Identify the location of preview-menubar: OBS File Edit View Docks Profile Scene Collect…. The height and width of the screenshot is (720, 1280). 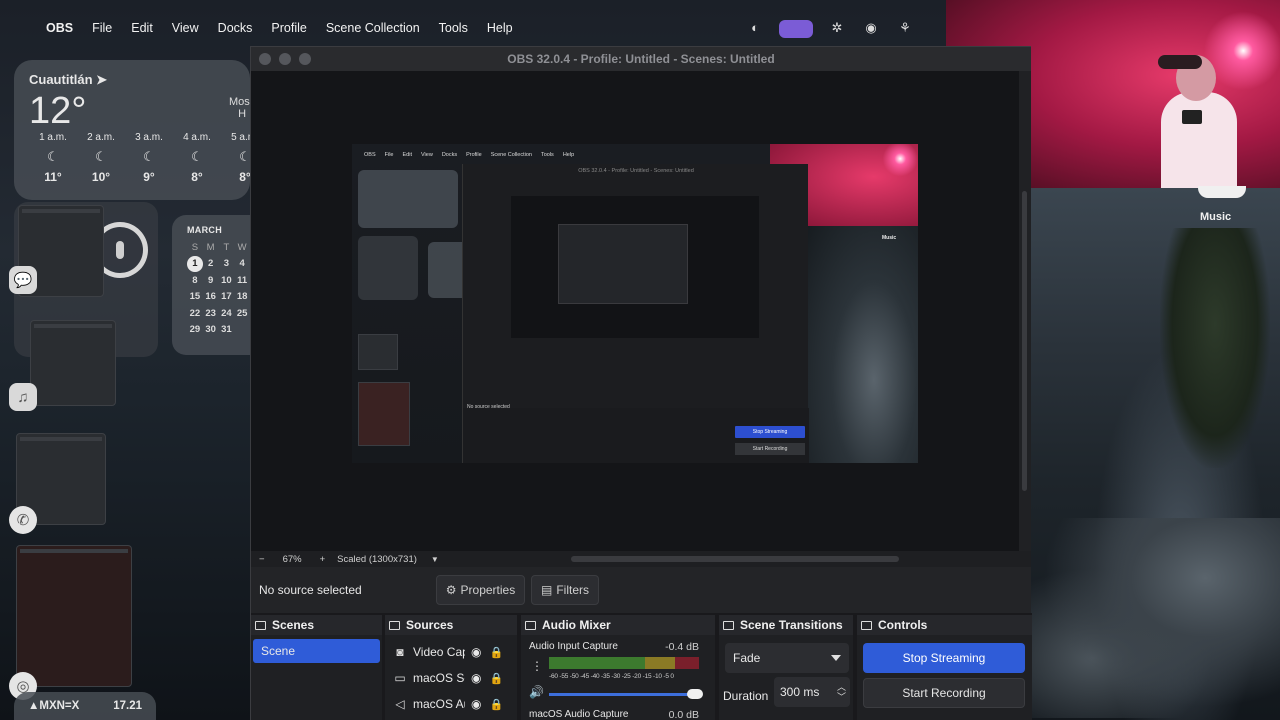
(469, 155).